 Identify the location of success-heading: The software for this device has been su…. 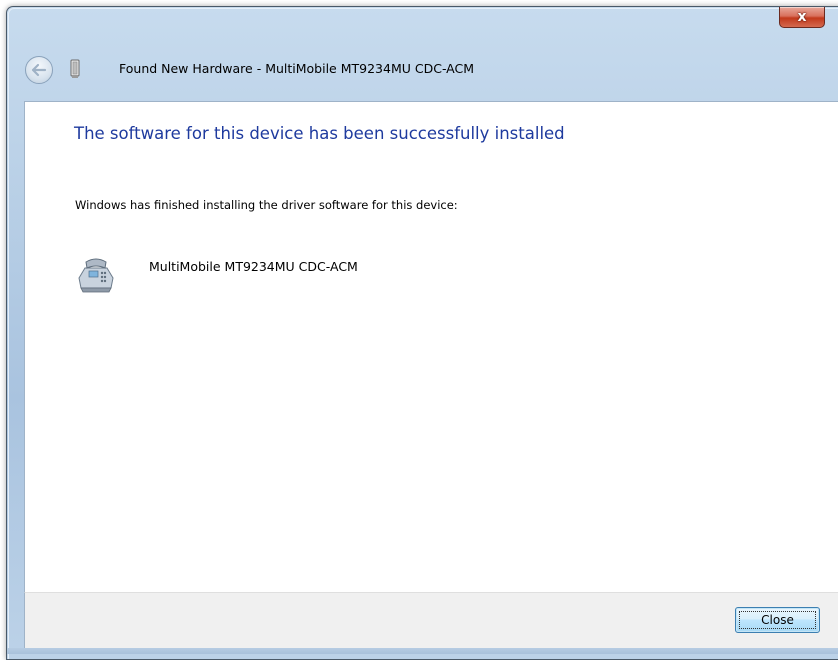
(319, 133).